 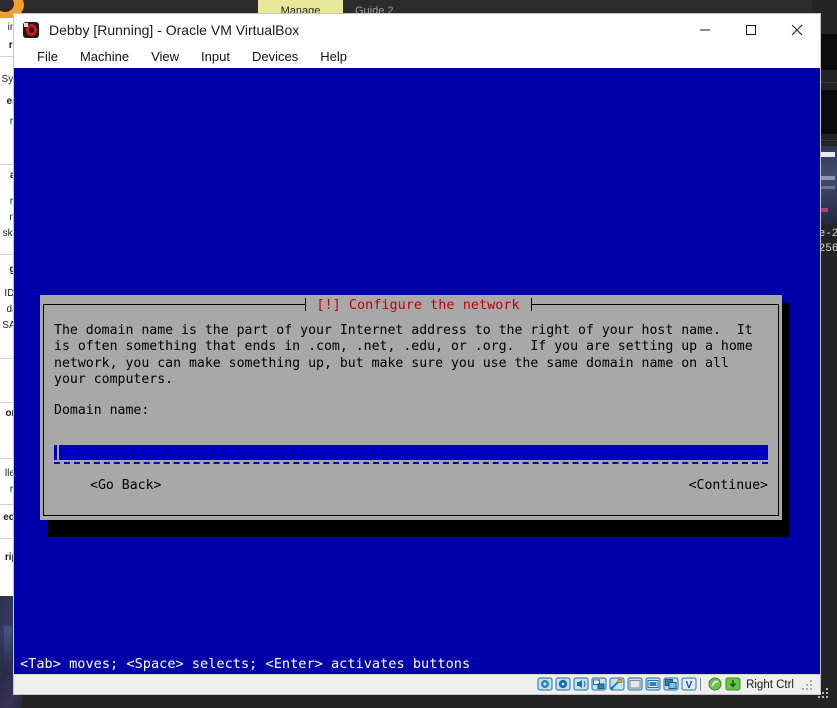 I want to click on shared-folders-icon, so click(x=635, y=684).